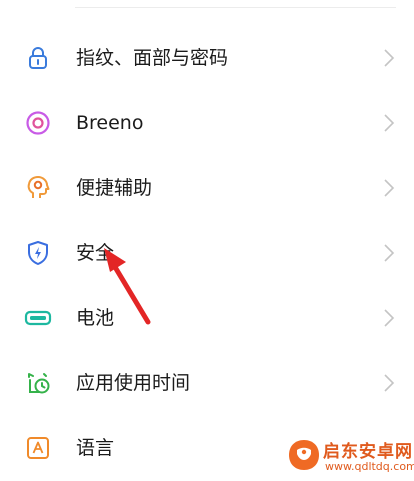  Describe the element at coordinates (152, 58) in the screenshot. I see `settings-item-label: 指纹、面部与密码` at that location.